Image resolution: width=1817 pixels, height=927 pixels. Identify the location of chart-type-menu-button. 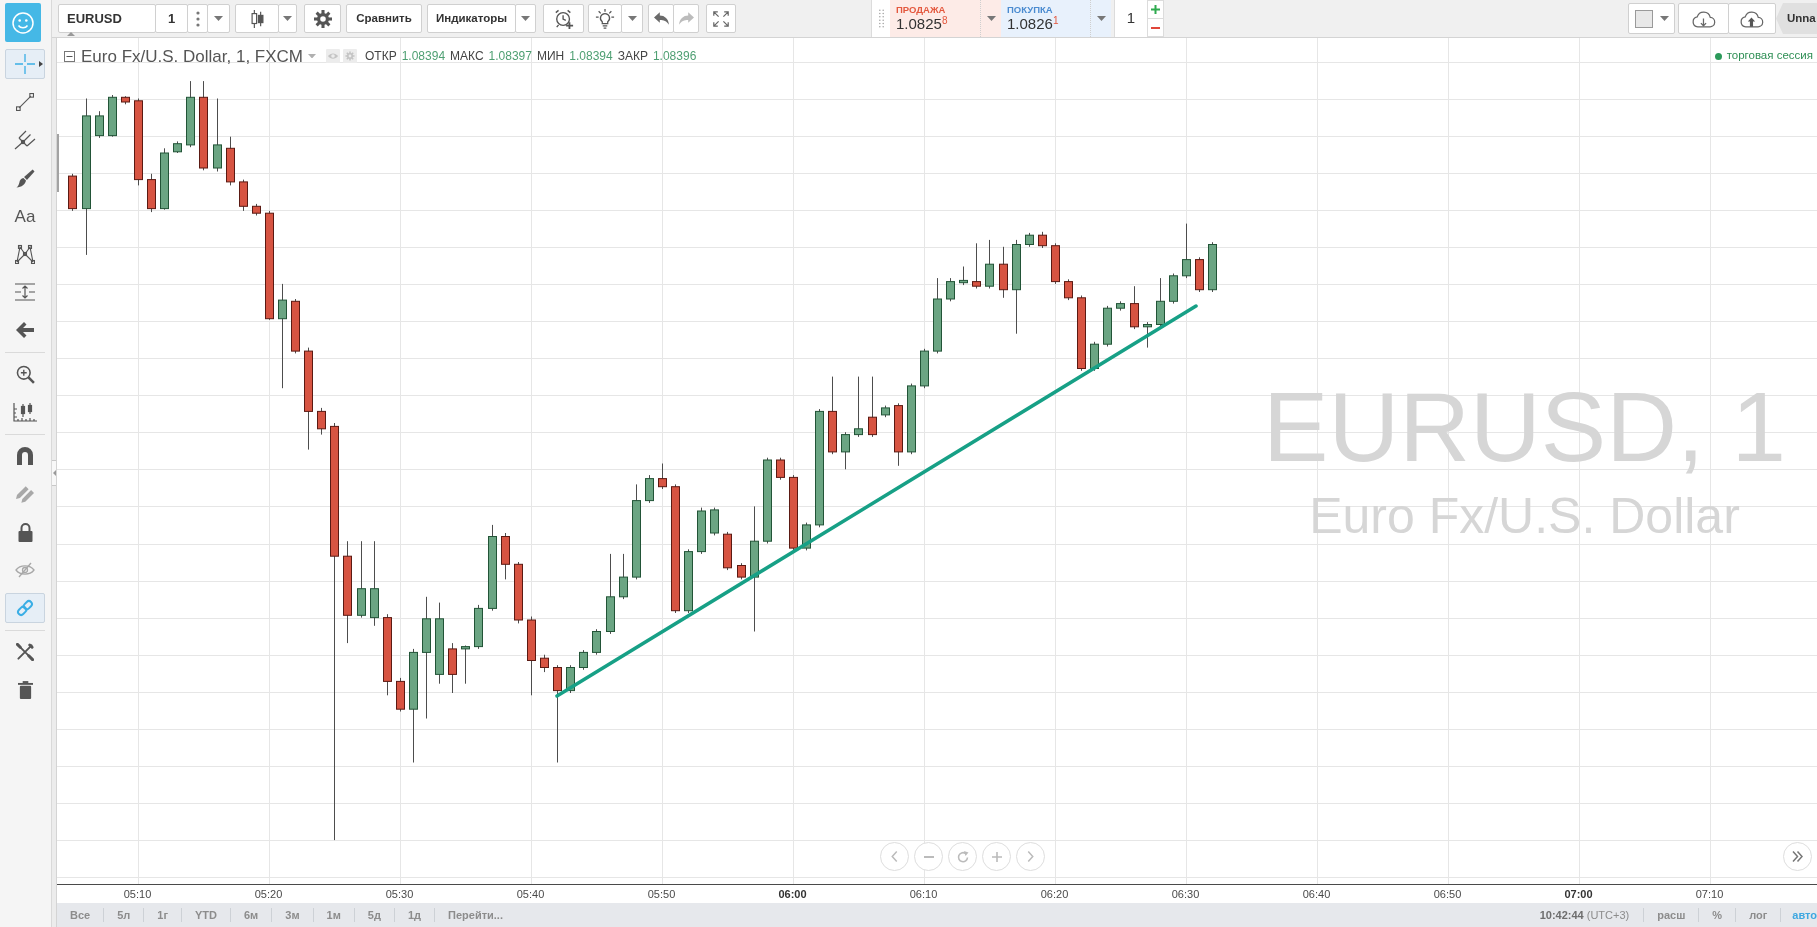
(287, 18).